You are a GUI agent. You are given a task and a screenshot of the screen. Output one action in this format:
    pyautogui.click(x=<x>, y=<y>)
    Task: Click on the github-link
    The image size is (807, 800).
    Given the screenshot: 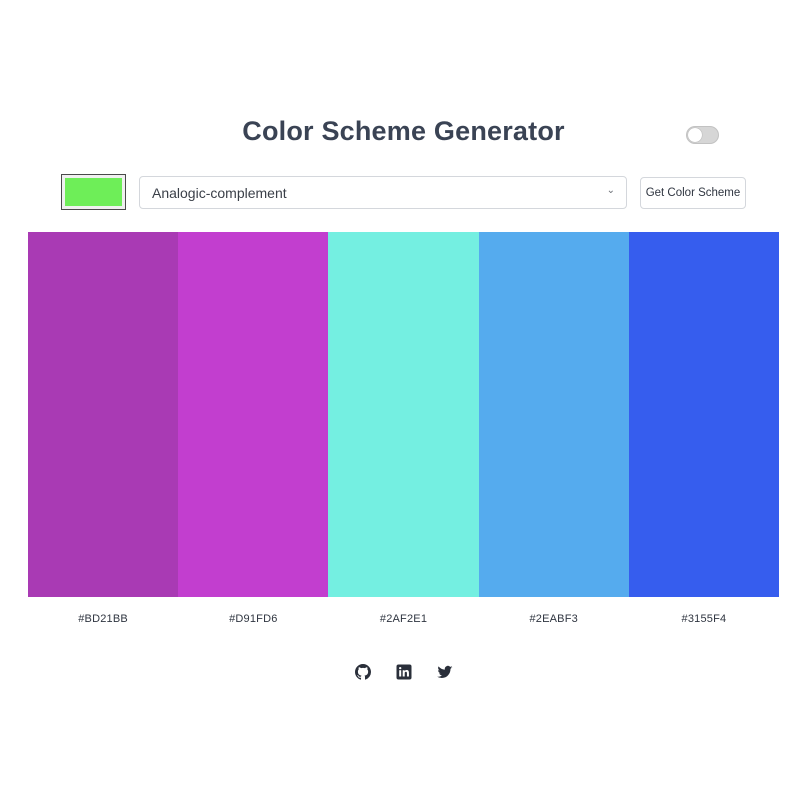 What is the action you would take?
    pyautogui.click(x=362, y=672)
    